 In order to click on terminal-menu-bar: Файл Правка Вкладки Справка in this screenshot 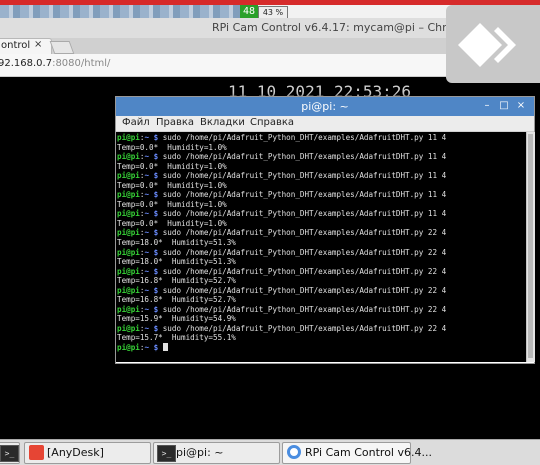, I will do `click(325, 124)`.